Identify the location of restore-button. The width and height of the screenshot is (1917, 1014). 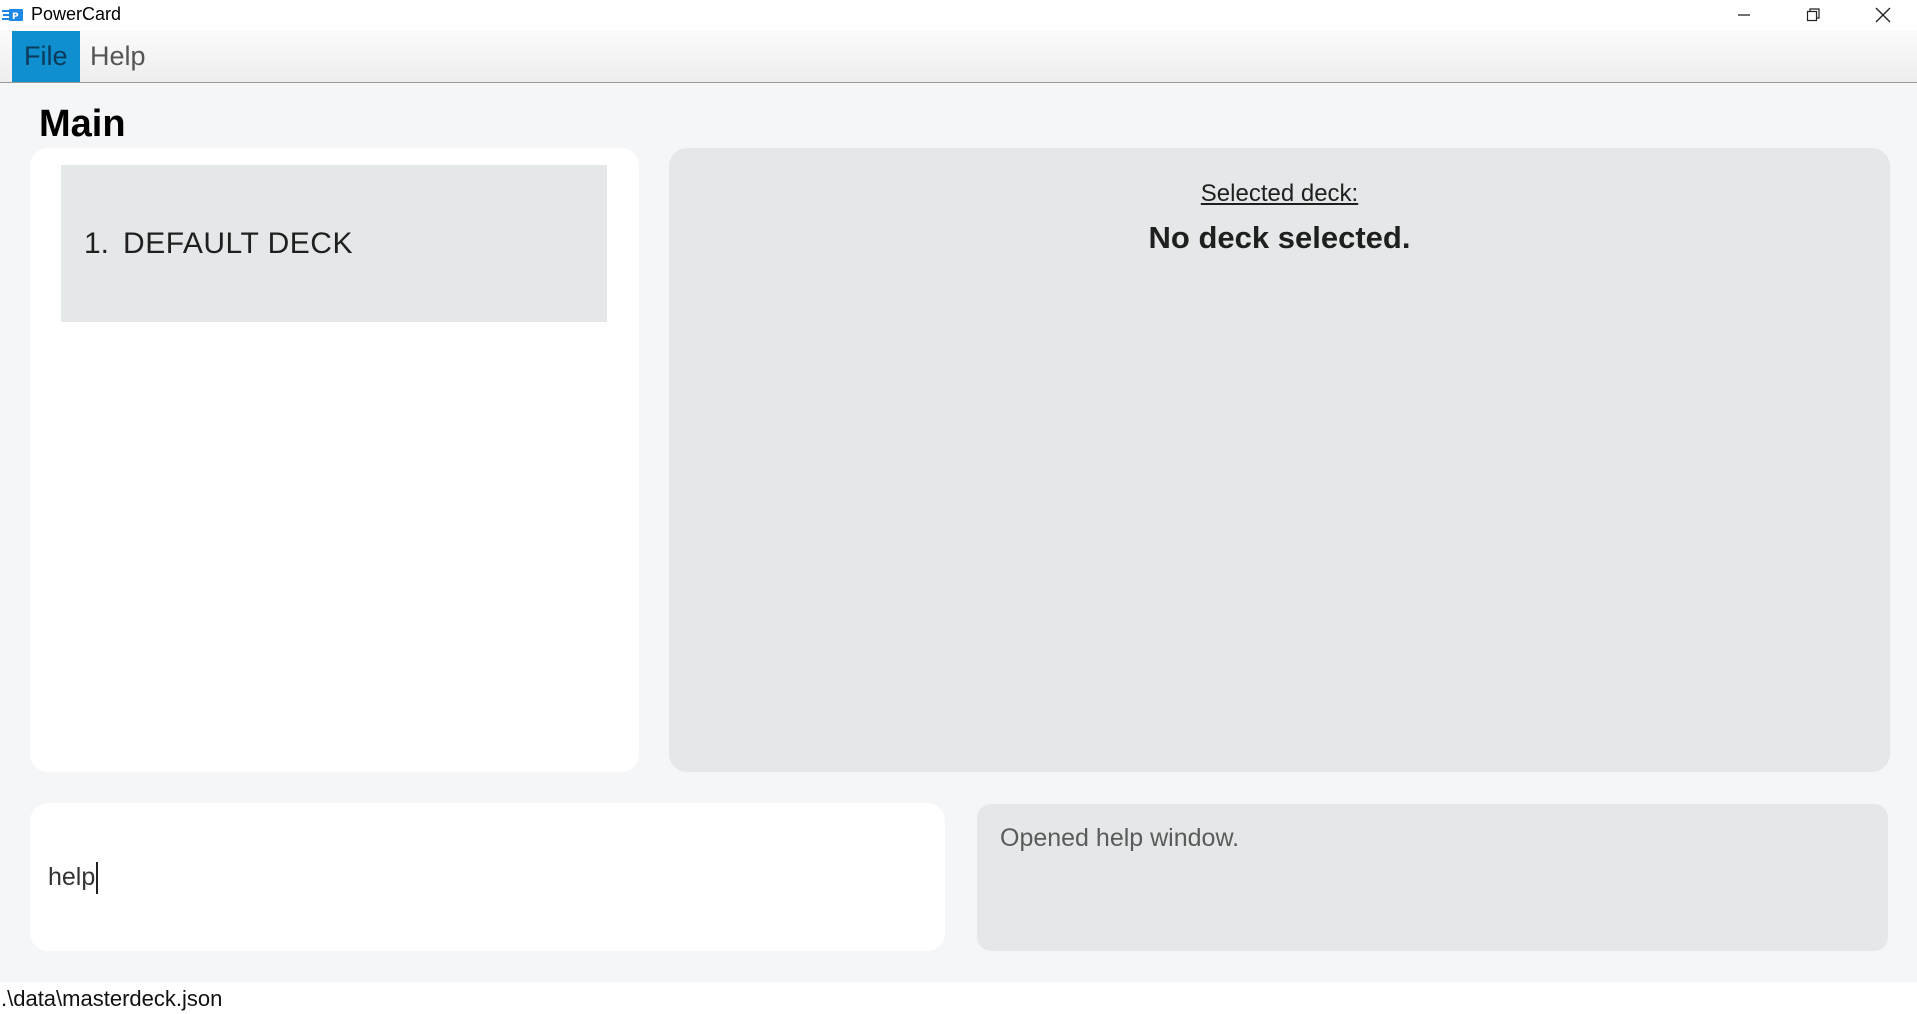
(1813, 15).